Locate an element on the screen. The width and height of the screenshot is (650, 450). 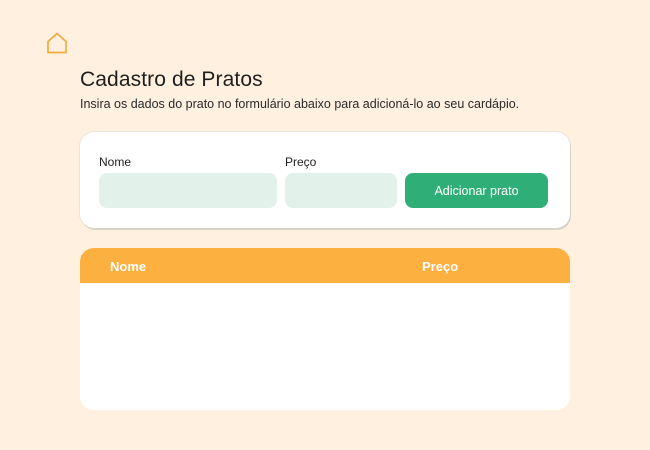
price-label: Preço is located at coordinates (301, 162).